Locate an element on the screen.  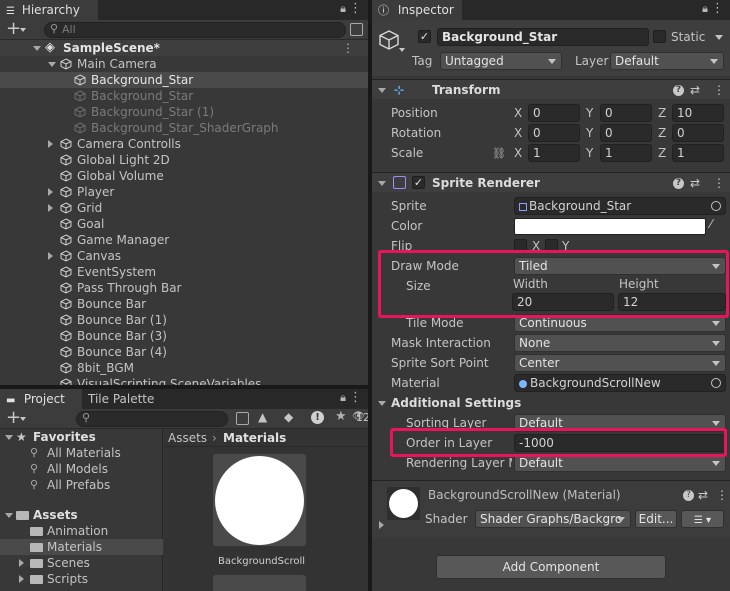
tab-project: ▬ Project is located at coordinates (41, 399).